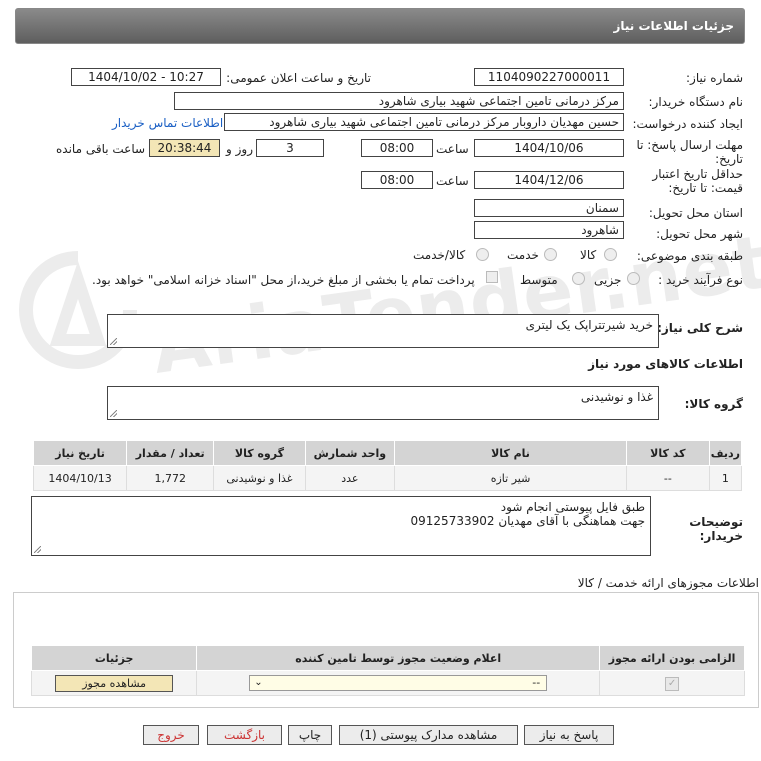 Image resolution: width=761 pixels, height=761 pixels. I want to click on cell: شیر تازه, so click(510, 478).